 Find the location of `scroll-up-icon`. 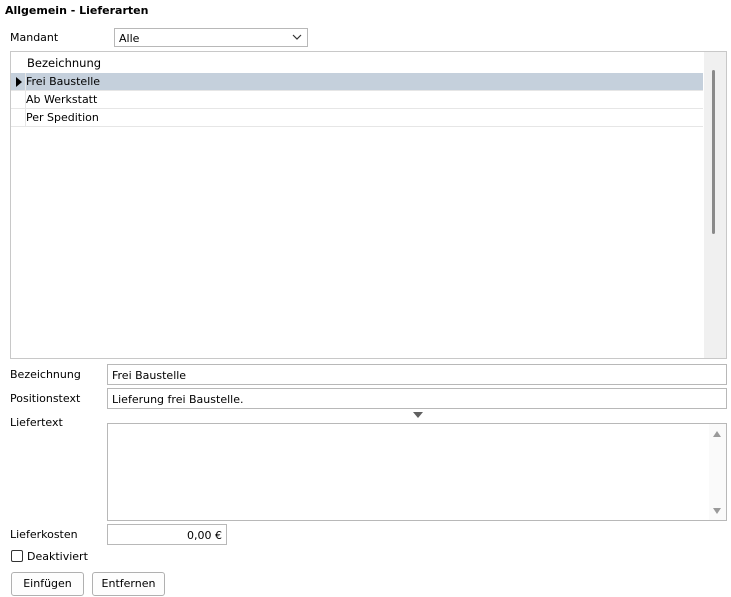

scroll-up-icon is located at coordinates (717, 434).